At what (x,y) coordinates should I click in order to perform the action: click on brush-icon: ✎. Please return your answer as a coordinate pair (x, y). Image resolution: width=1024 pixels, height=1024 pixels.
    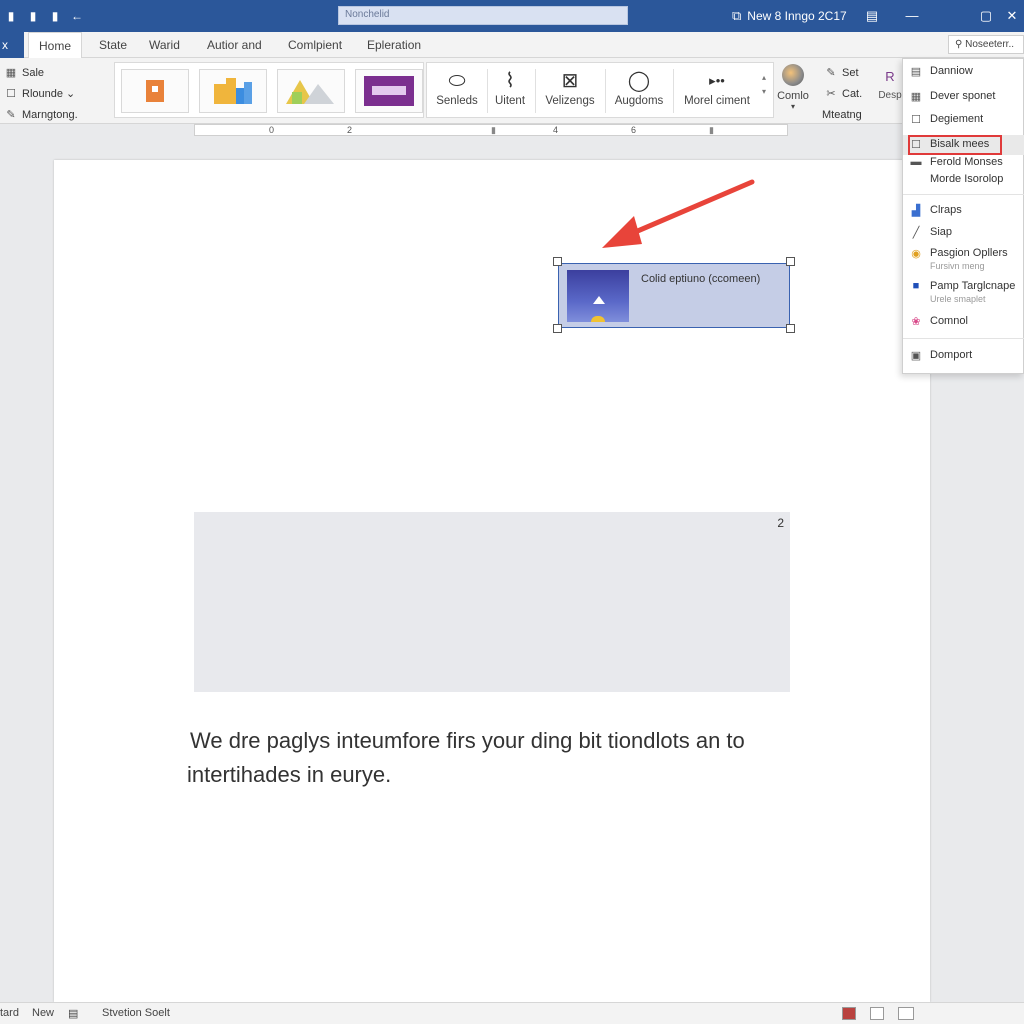
    Looking at the image, I should click on (11, 115).